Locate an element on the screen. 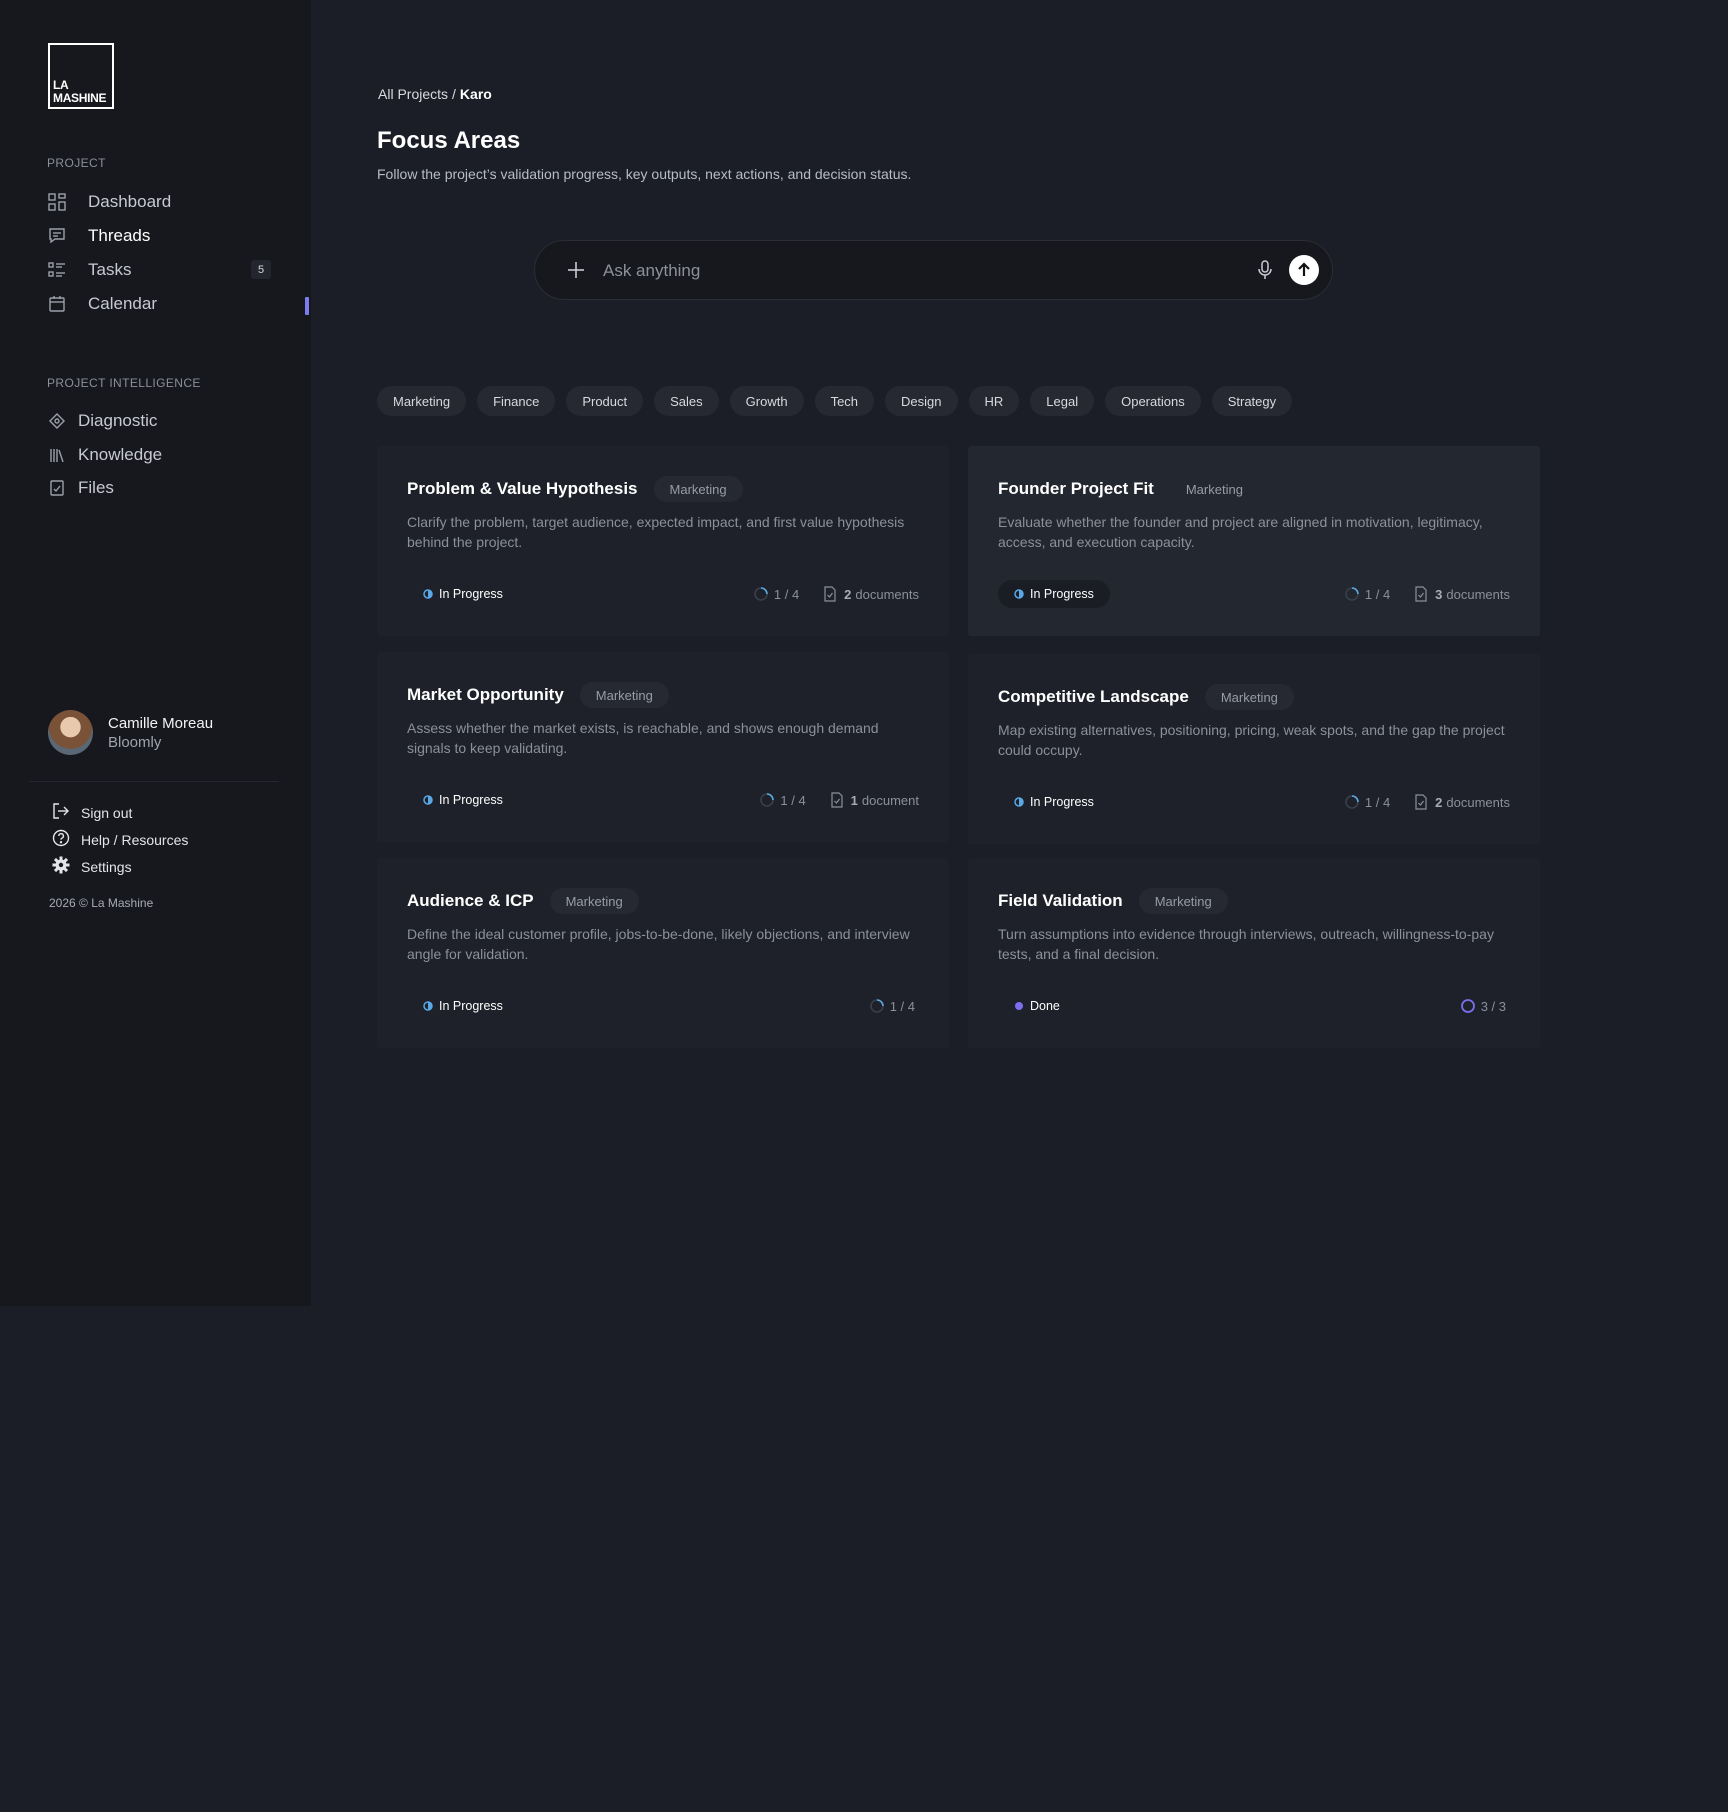  card-title: Problem & Value Hypothesis is located at coordinates (522, 488).